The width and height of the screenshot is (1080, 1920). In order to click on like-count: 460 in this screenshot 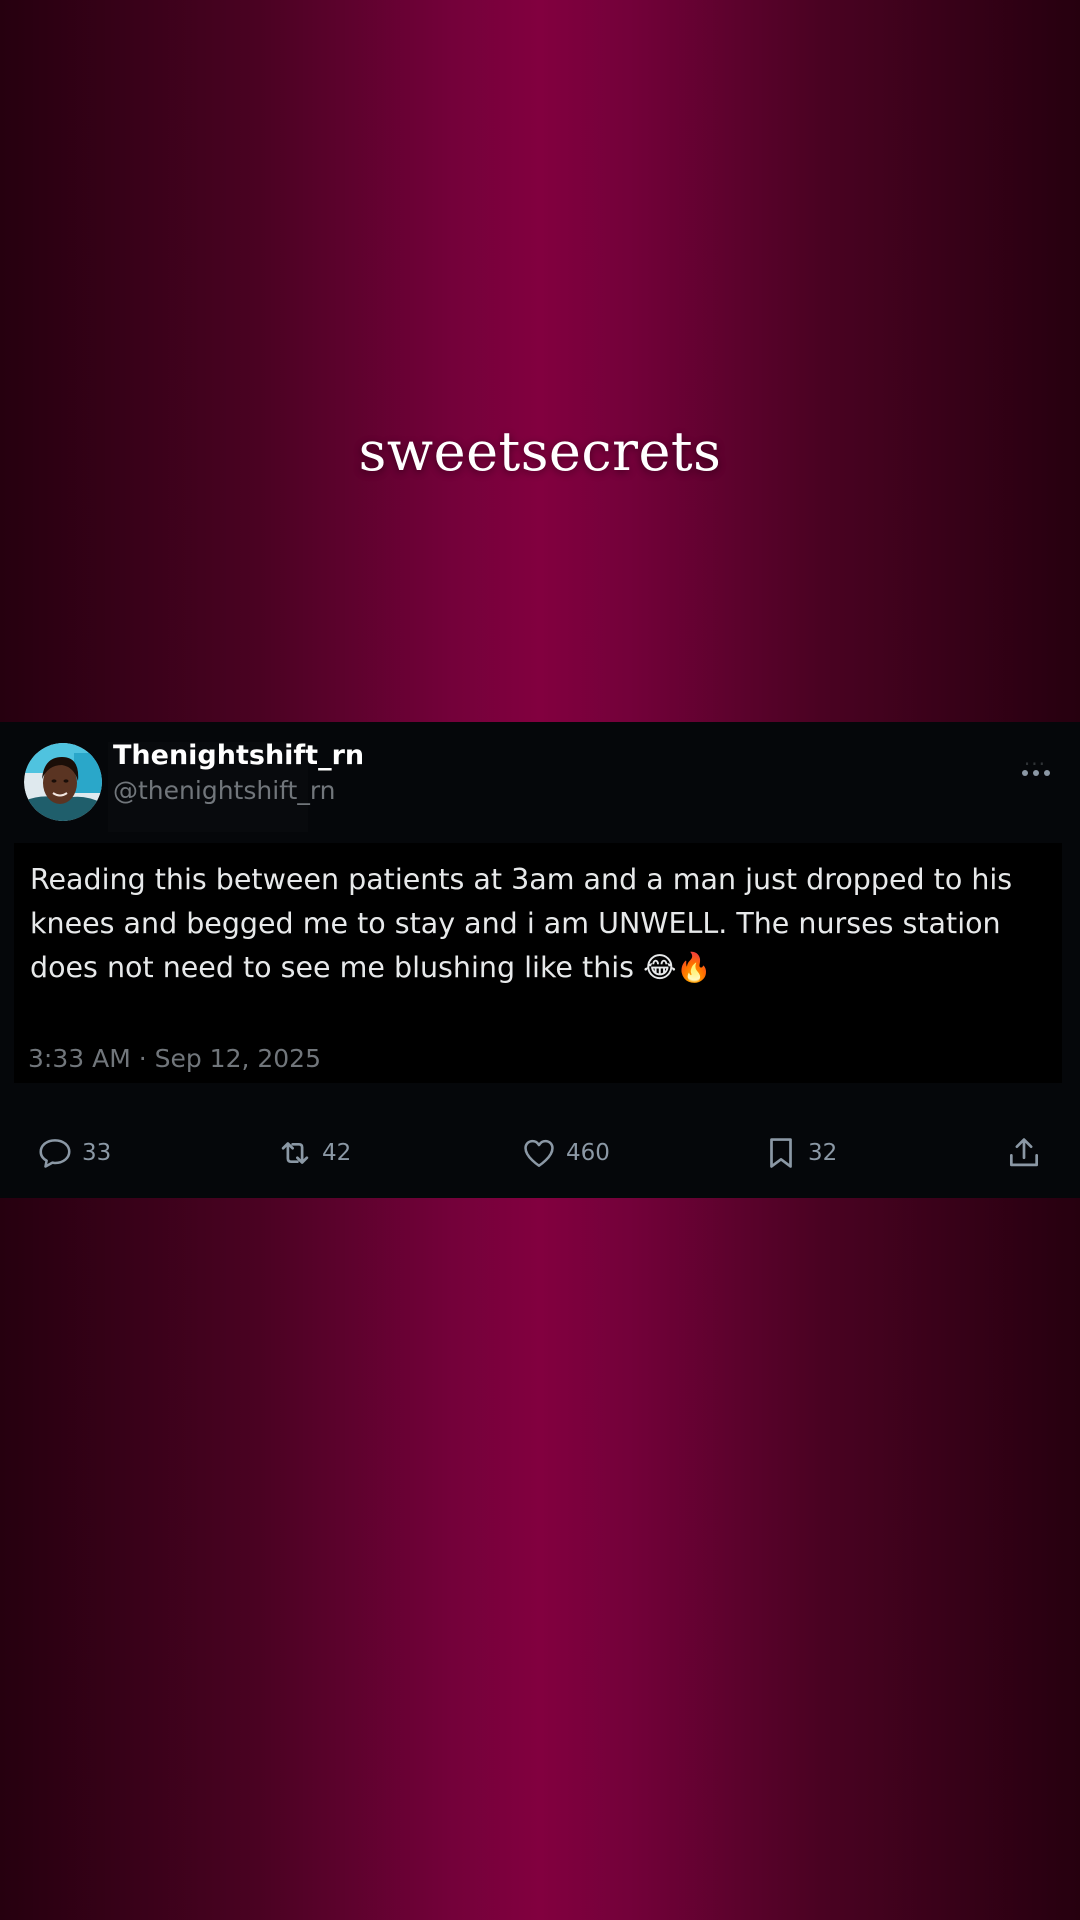, I will do `click(588, 1153)`.